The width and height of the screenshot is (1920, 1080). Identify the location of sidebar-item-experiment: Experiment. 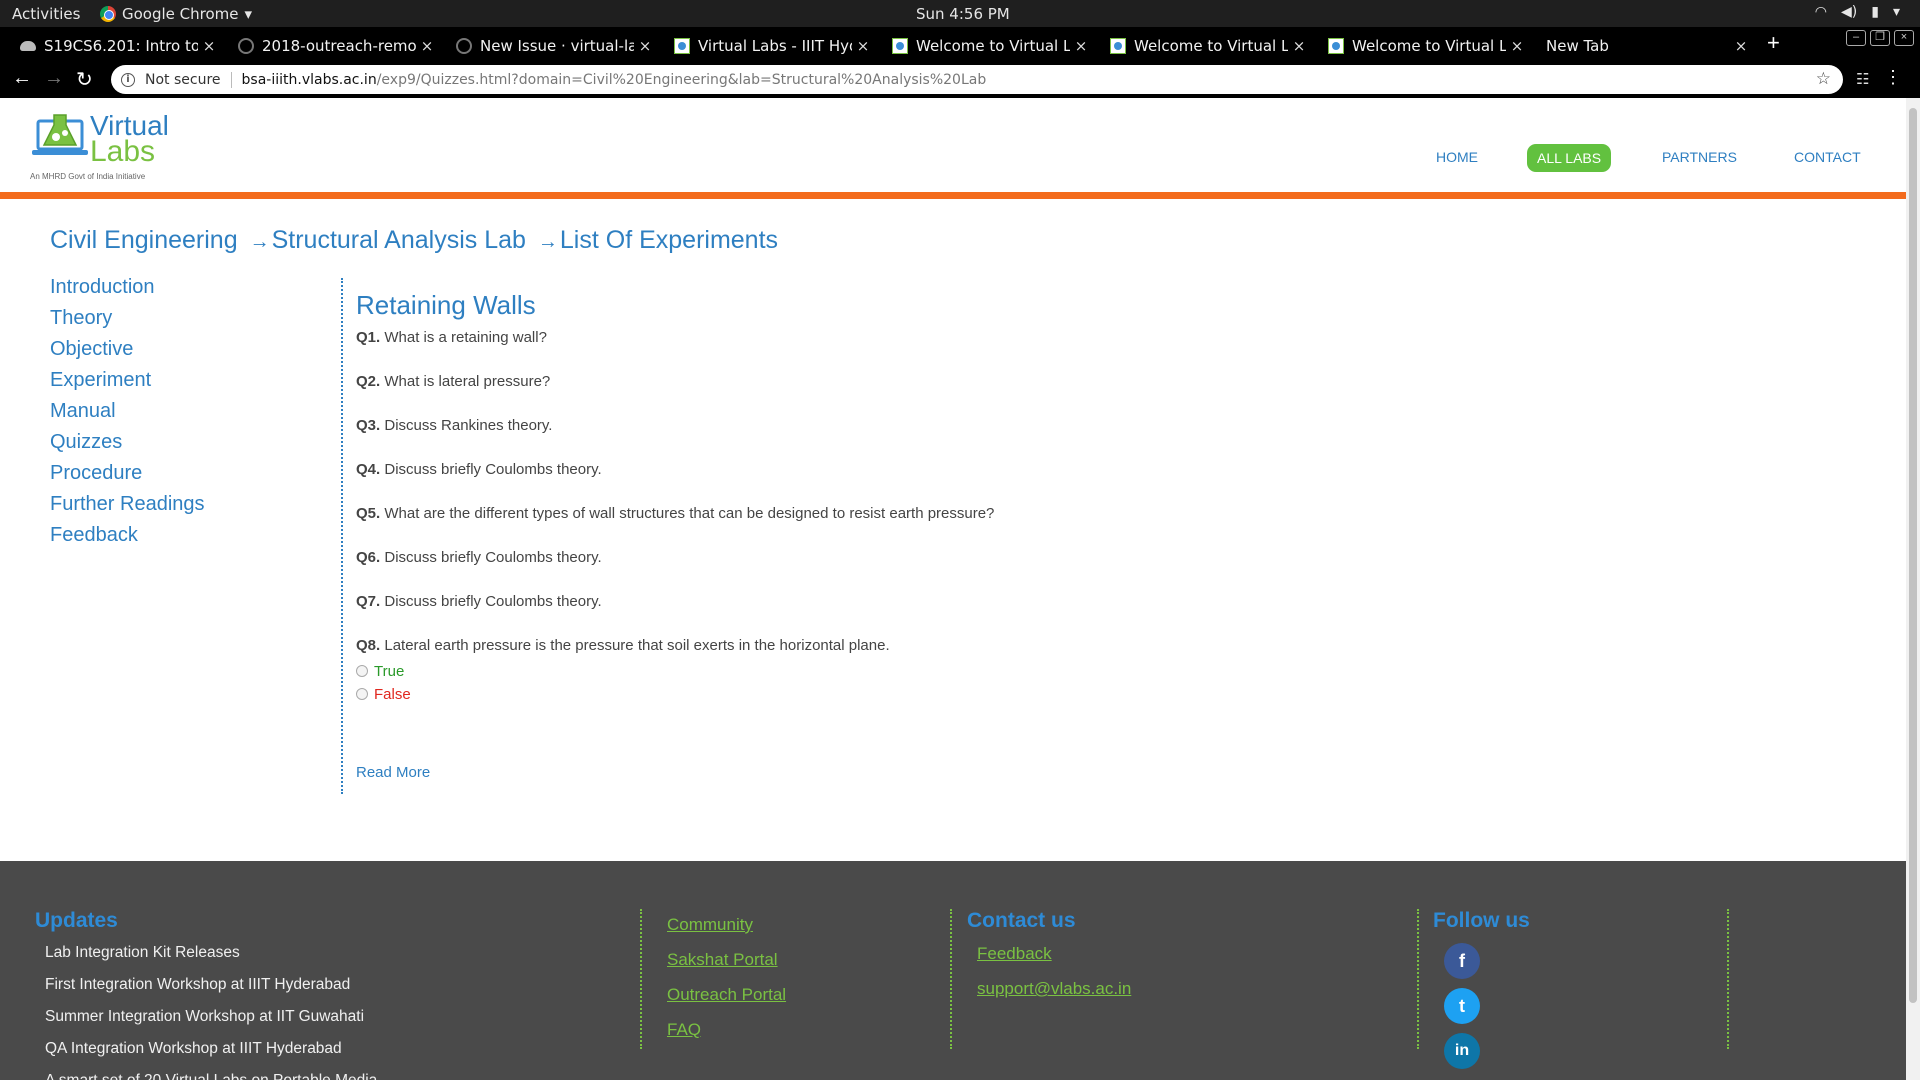
(127, 382).